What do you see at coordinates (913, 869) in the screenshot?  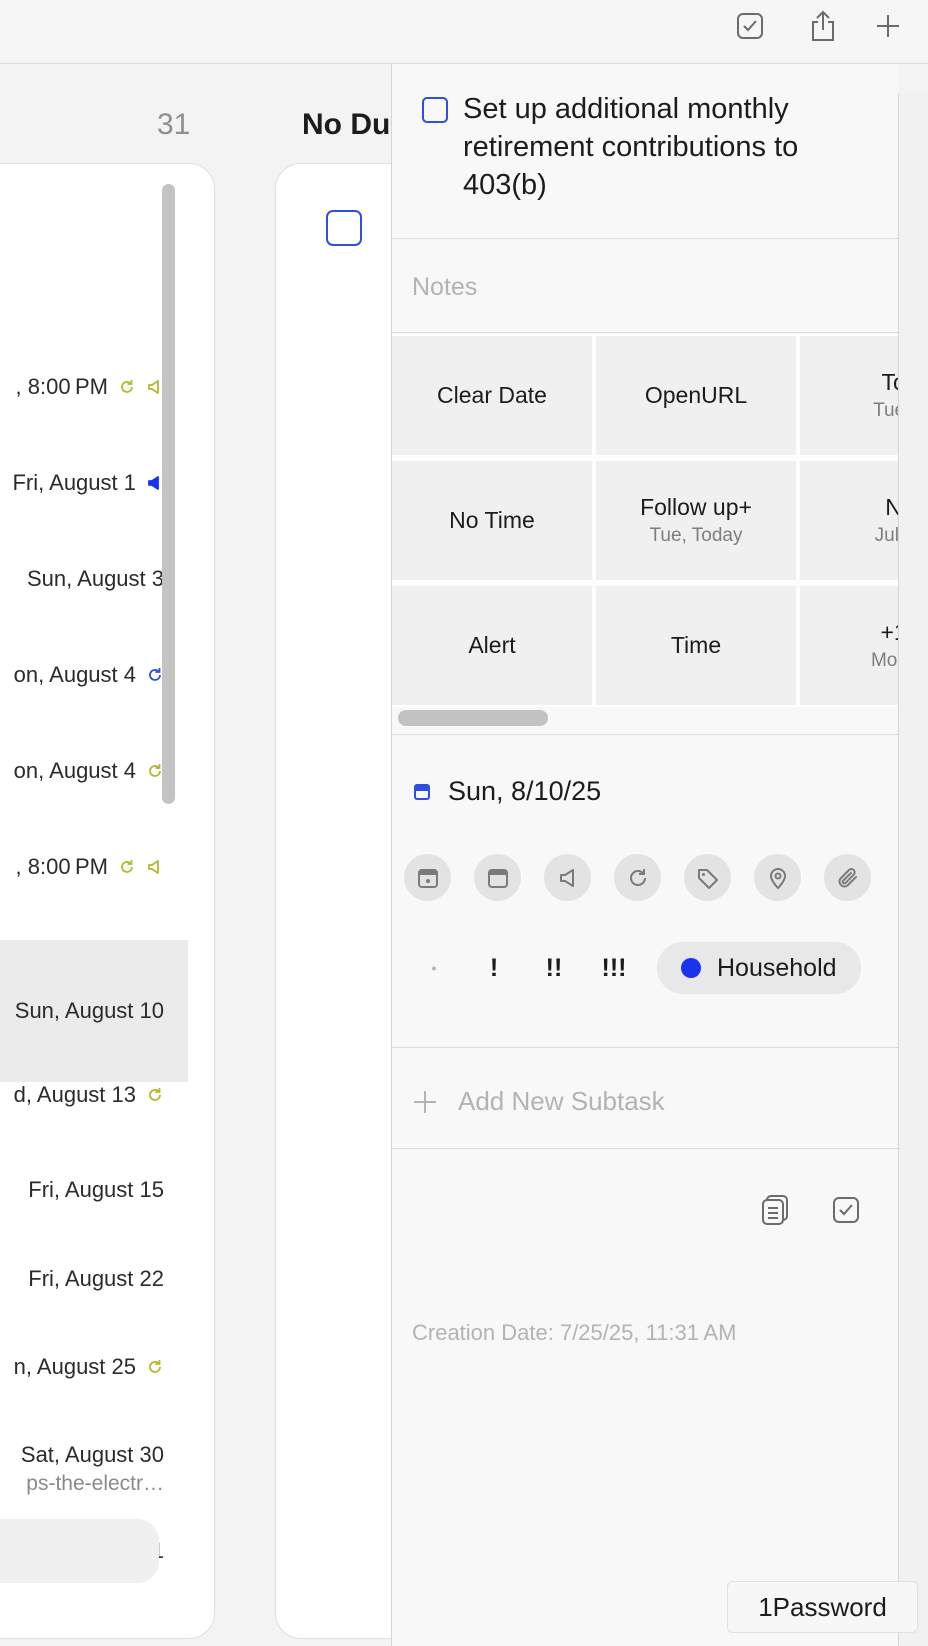 I see `panel-edge` at bounding box center [913, 869].